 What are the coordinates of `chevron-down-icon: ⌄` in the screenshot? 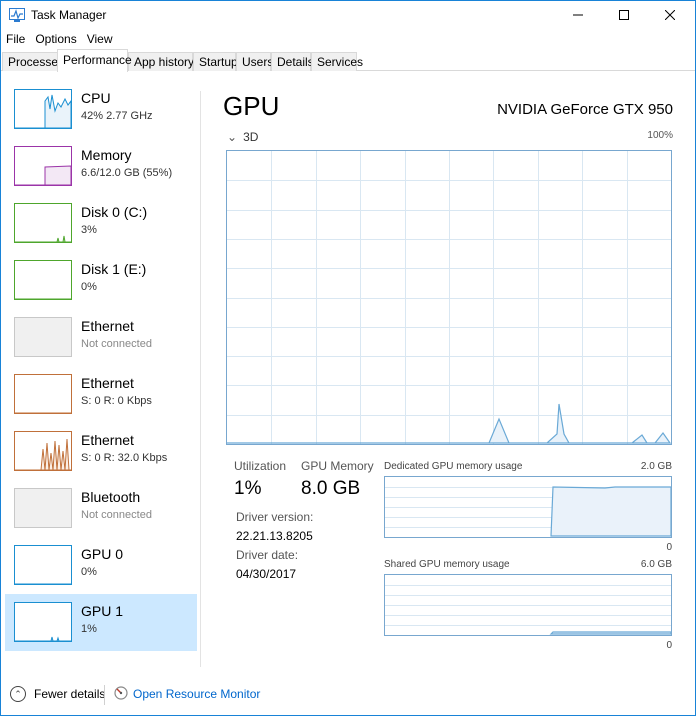 It's located at (232, 137).